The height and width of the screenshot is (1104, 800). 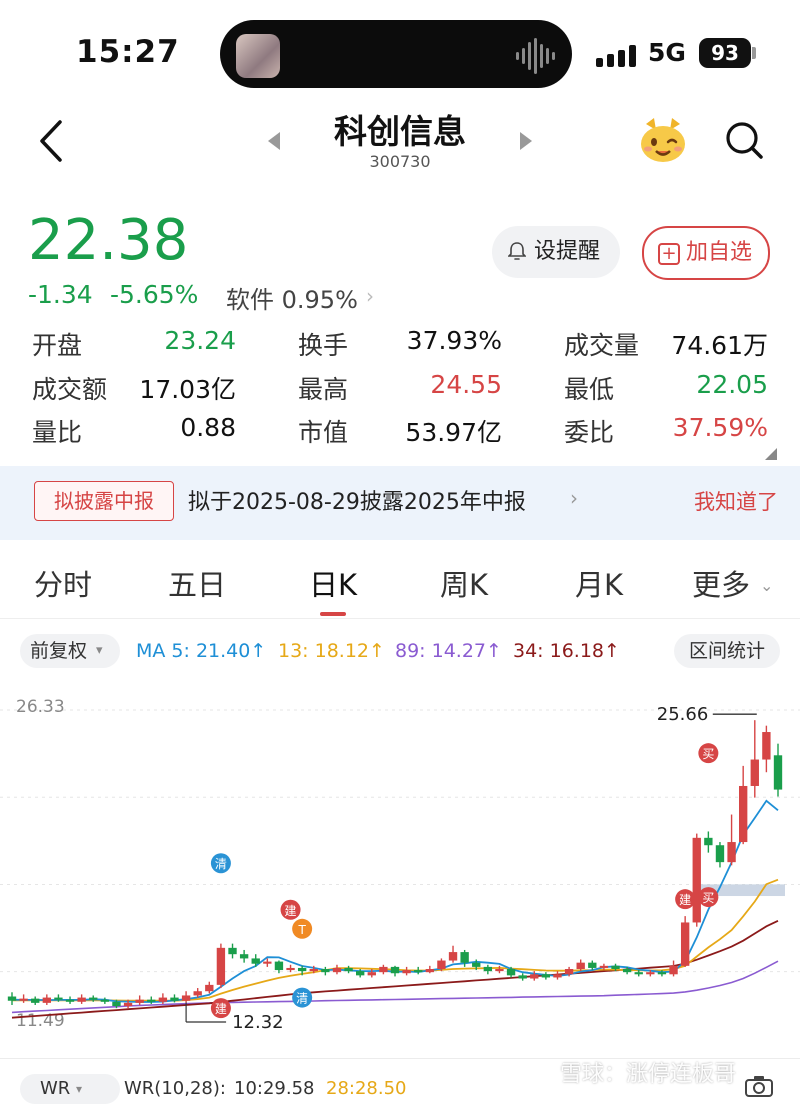 I want to click on expand-stats-icon, so click(x=771, y=454).